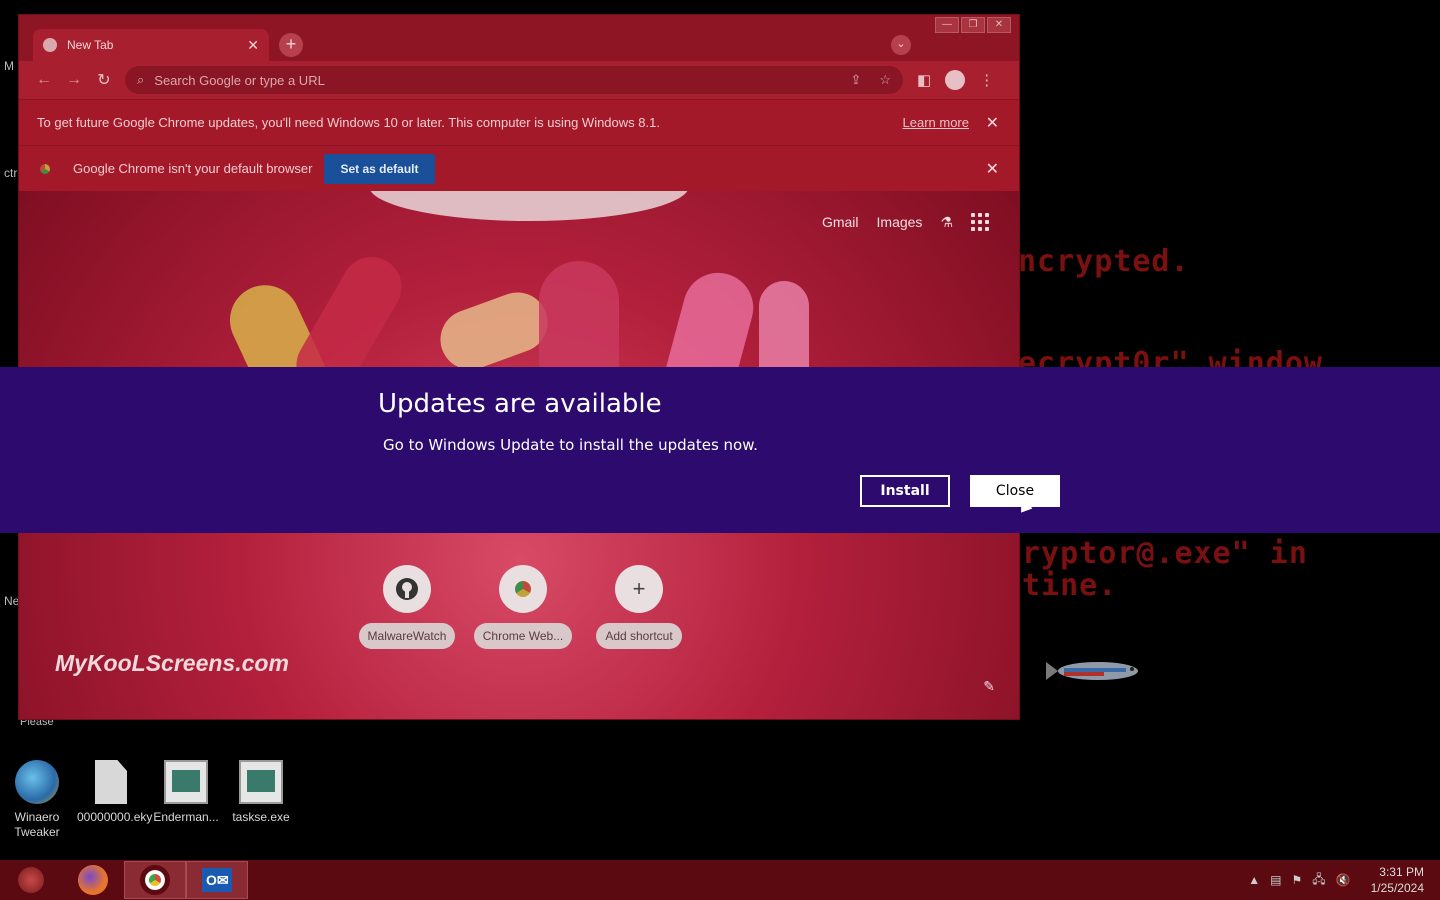 The width and height of the screenshot is (1440, 900). Describe the element at coordinates (172, 663) in the screenshot. I see `watermark-text: MyKooLScreens.com` at that location.